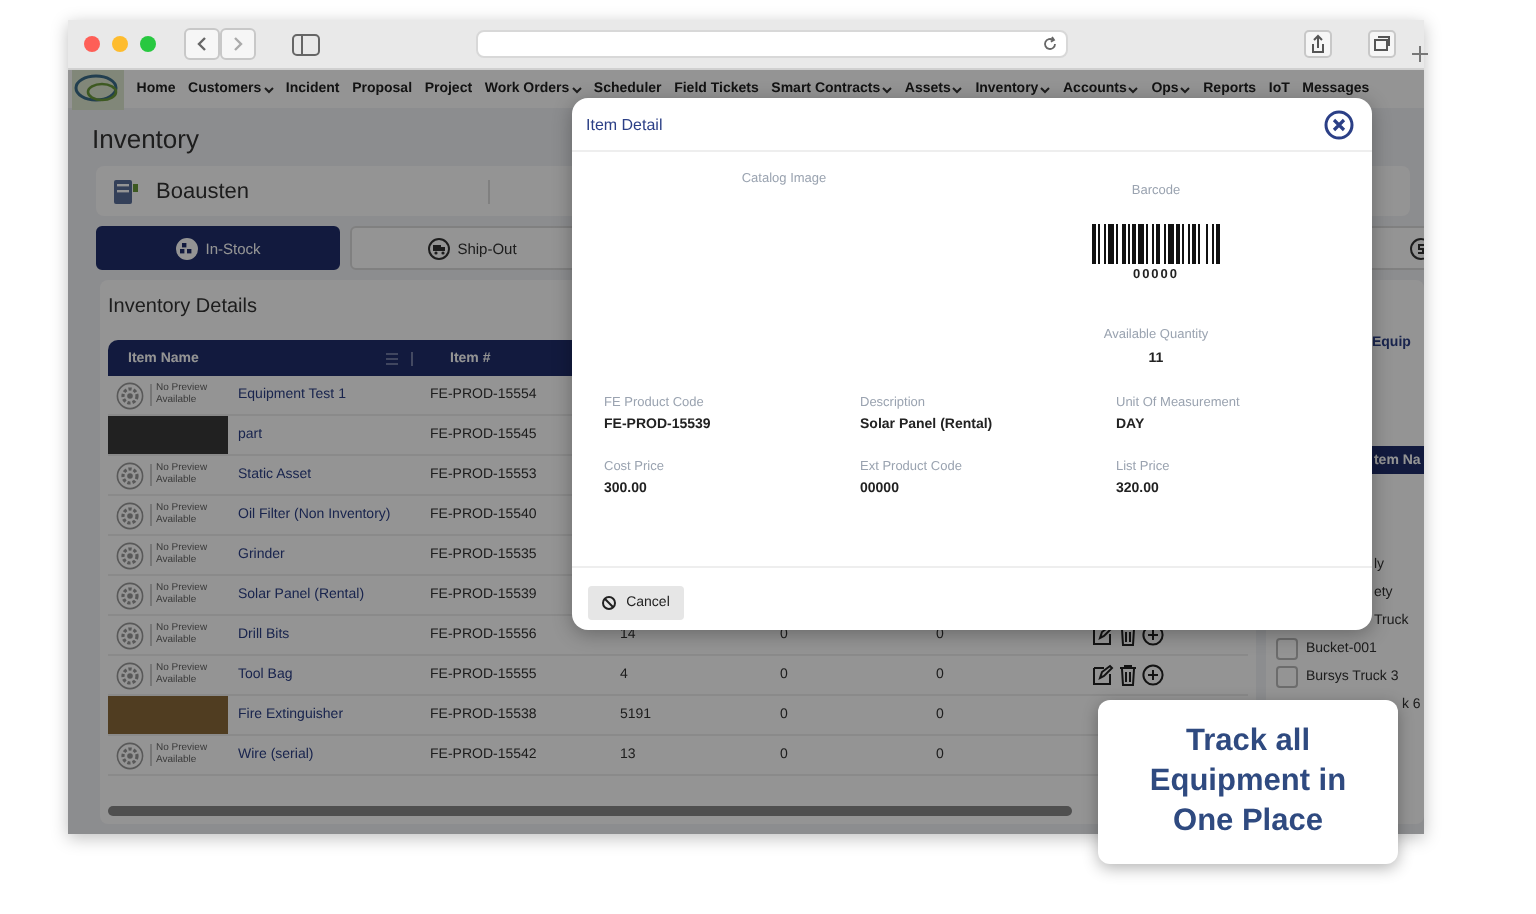  I want to click on tabs-icon, so click(1382, 44).